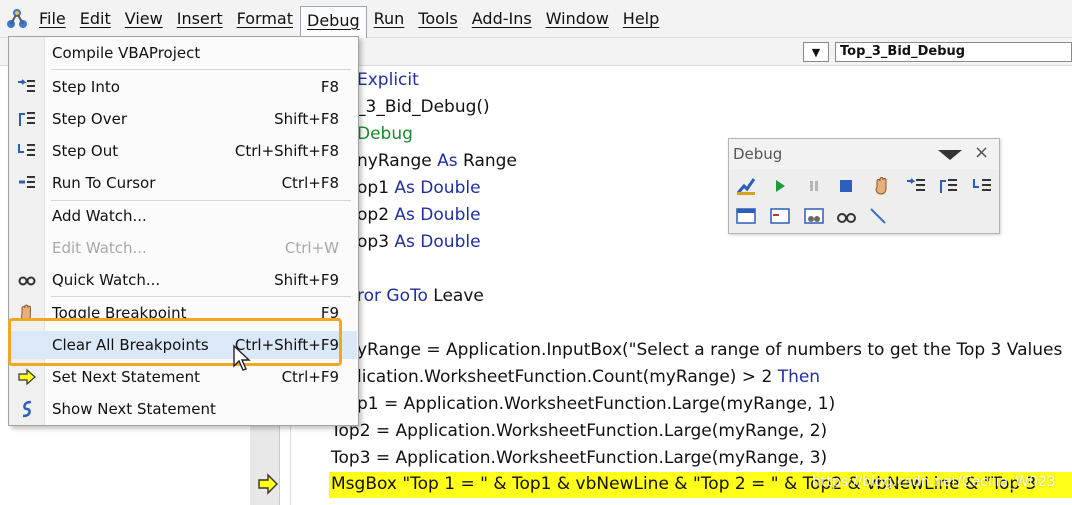  Describe the element at coordinates (27, 377) in the screenshot. I see `set-next-icon` at that location.